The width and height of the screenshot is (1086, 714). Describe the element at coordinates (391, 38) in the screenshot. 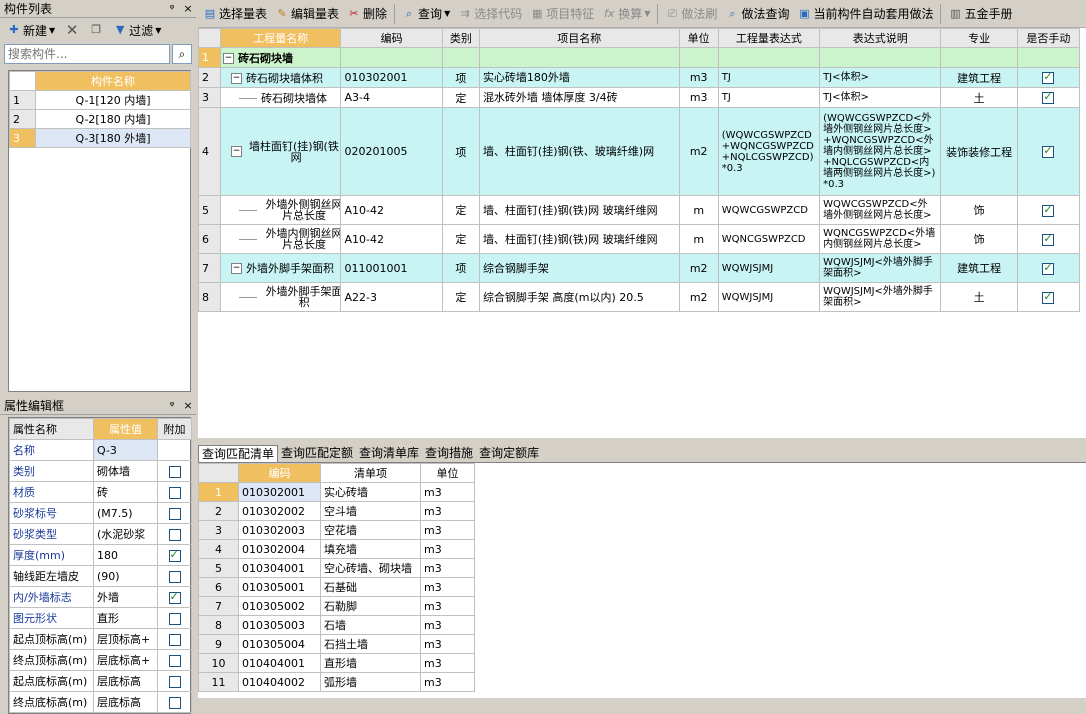

I see `code-header: 编码` at that location.